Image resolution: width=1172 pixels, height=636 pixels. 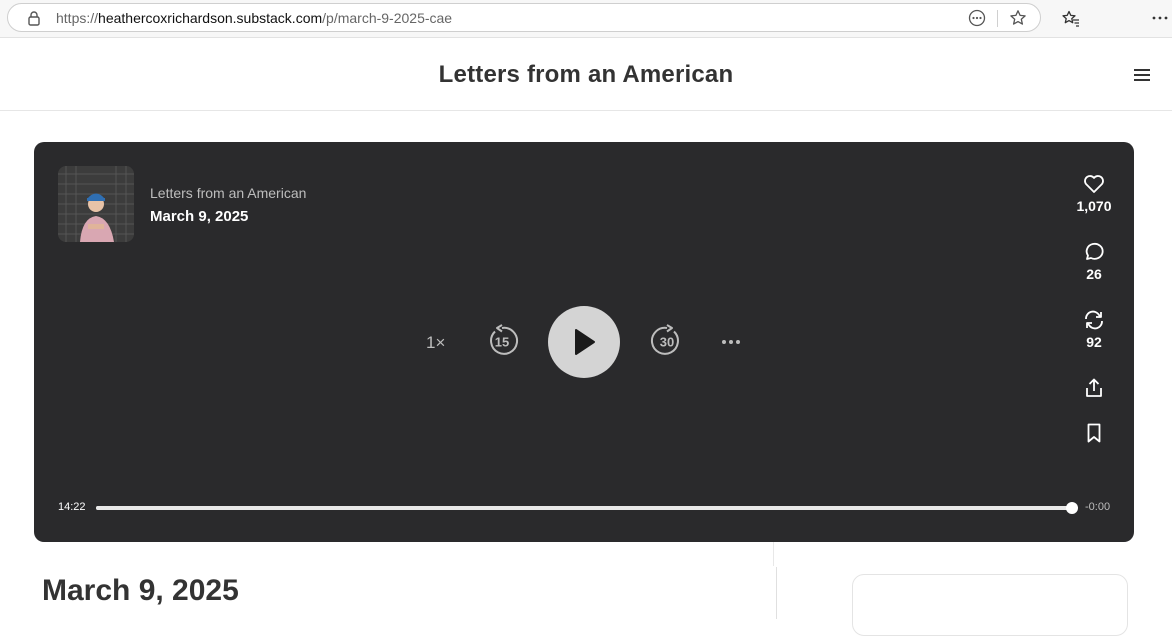 What do you see at coordinates (997, 18) in the screenshot?
I see `address-divider` at bounding box center [997, 18].